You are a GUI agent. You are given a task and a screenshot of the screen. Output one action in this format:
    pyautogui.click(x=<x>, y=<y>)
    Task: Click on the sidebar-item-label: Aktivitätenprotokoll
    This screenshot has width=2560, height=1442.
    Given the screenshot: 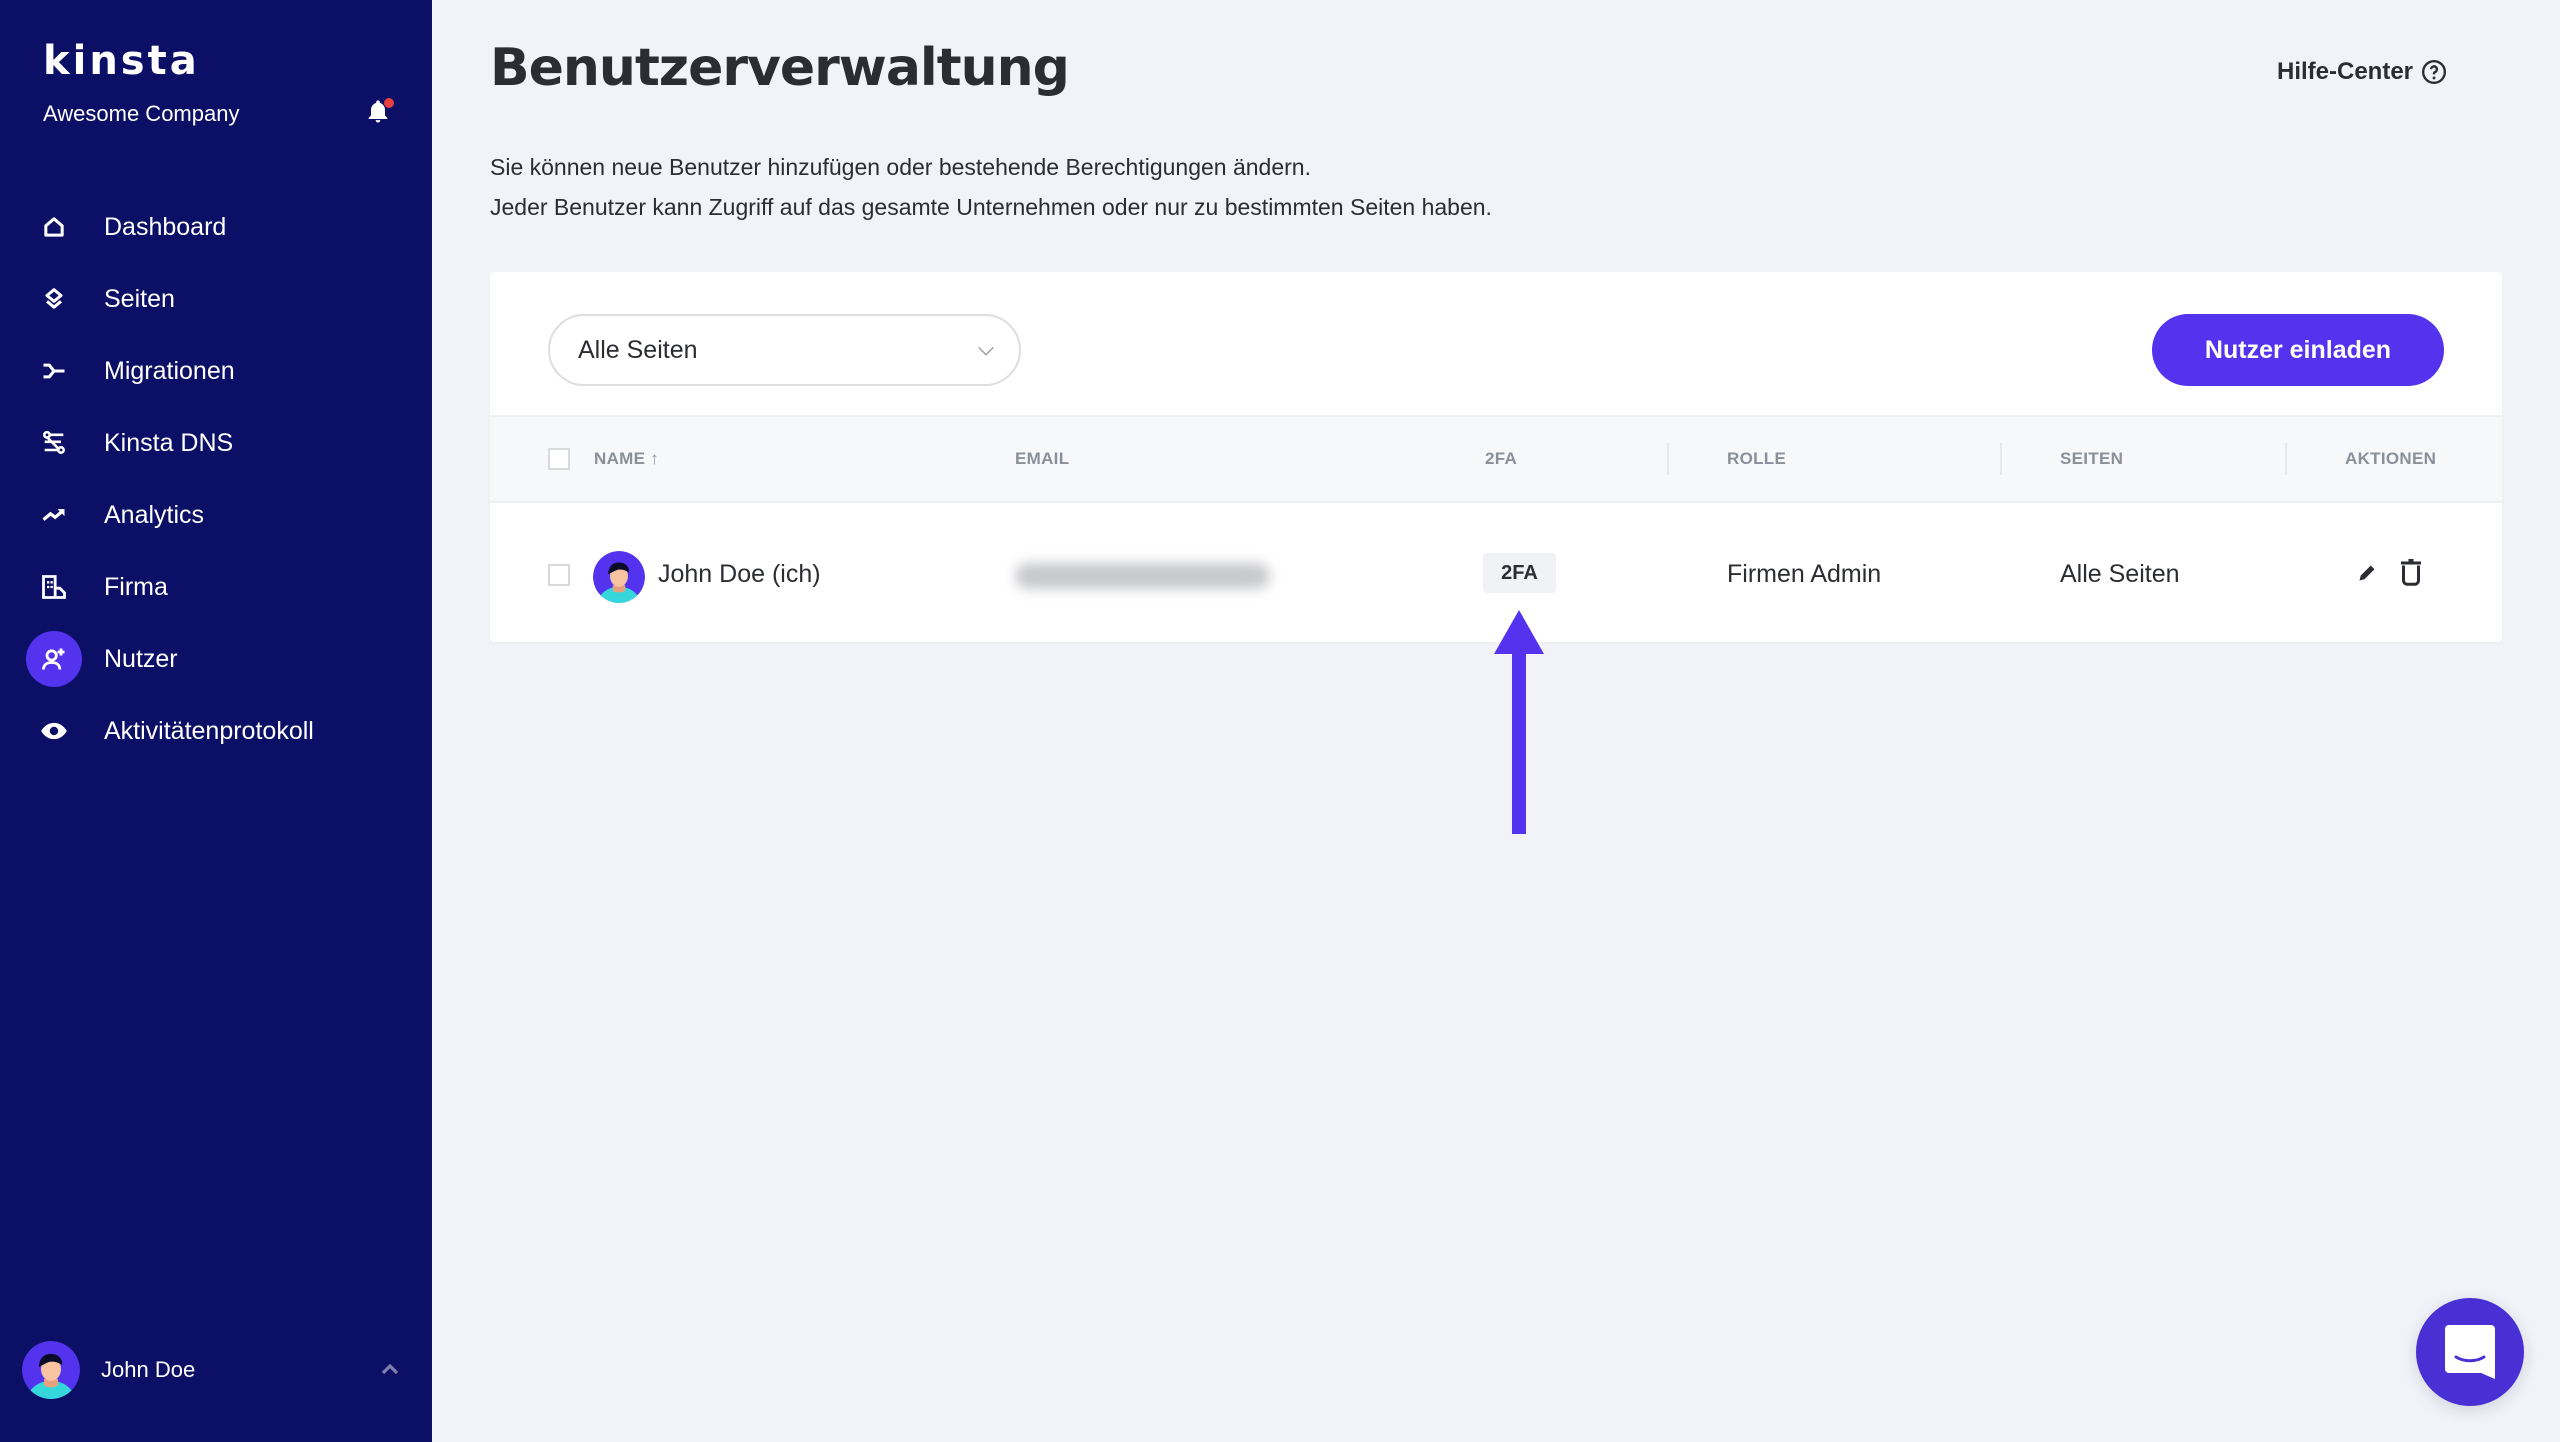 What is the action you would take?
    pyautogui.click(x=209, y=730)
    